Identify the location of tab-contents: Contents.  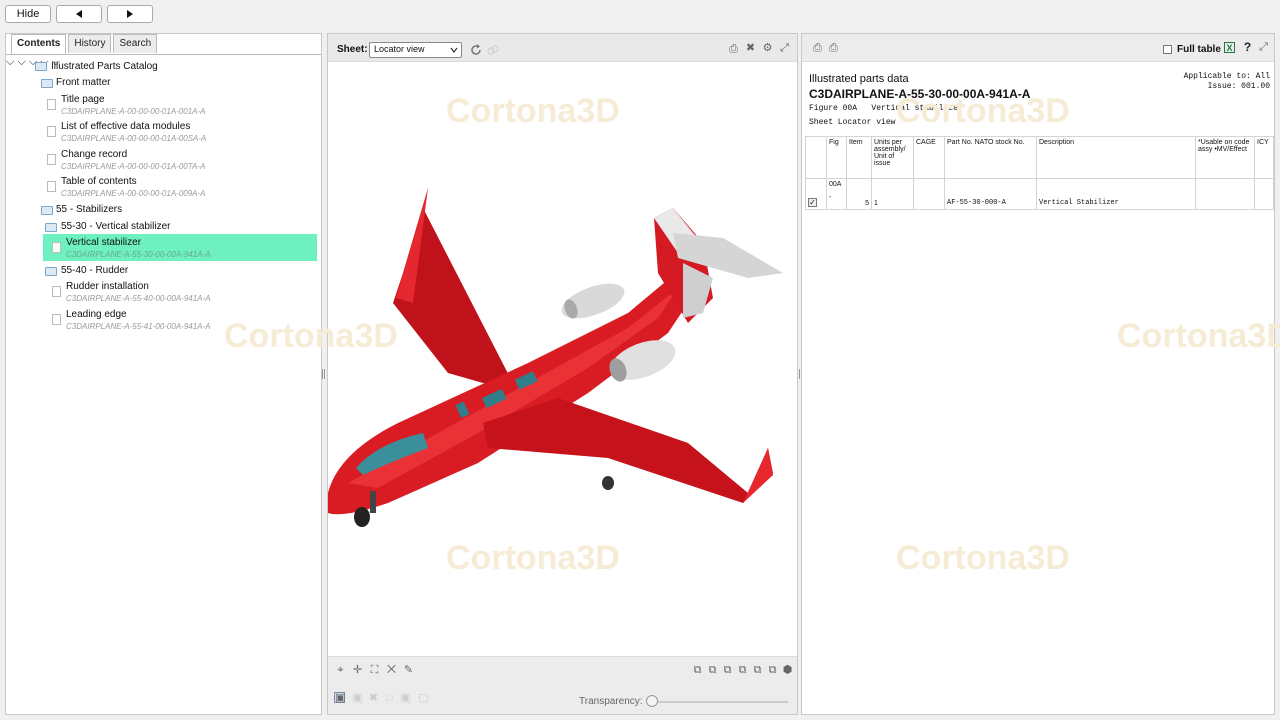
(39, 44).